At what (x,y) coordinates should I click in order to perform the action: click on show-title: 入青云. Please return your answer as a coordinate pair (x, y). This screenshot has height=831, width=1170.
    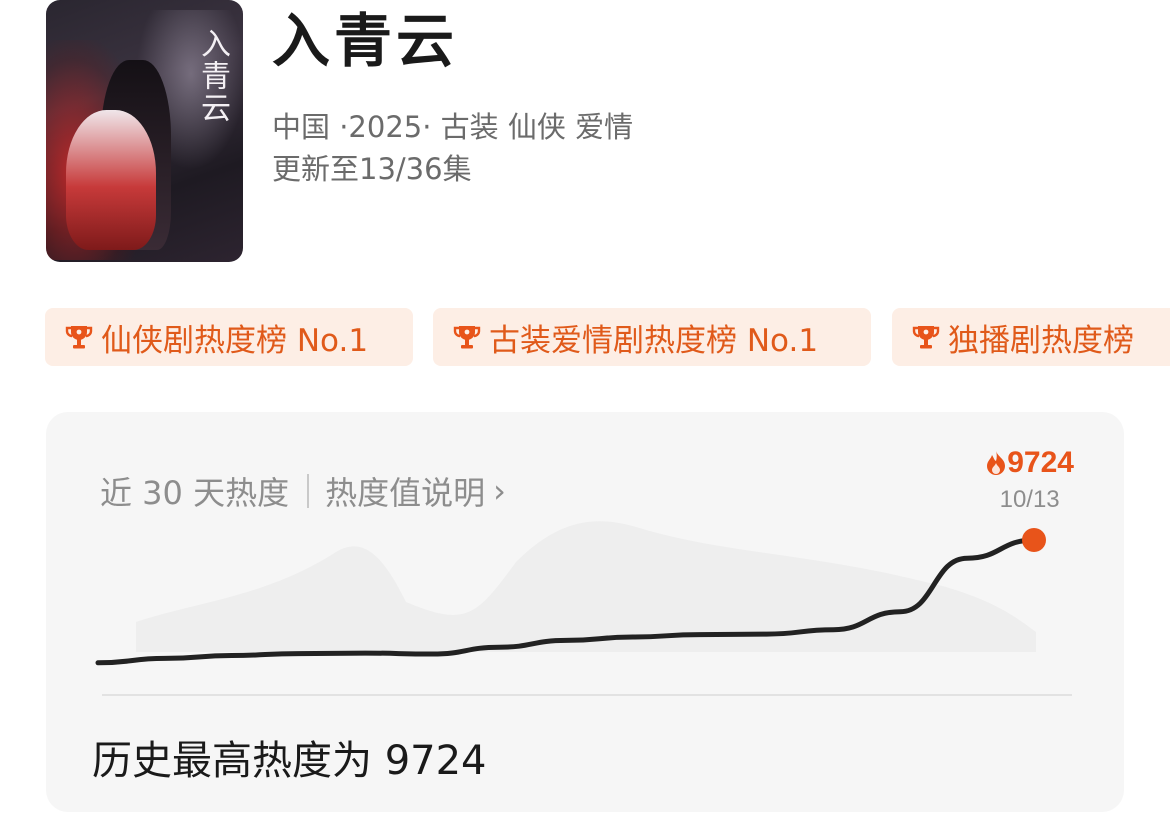
    Looking at the image, I should click on (365, 41).